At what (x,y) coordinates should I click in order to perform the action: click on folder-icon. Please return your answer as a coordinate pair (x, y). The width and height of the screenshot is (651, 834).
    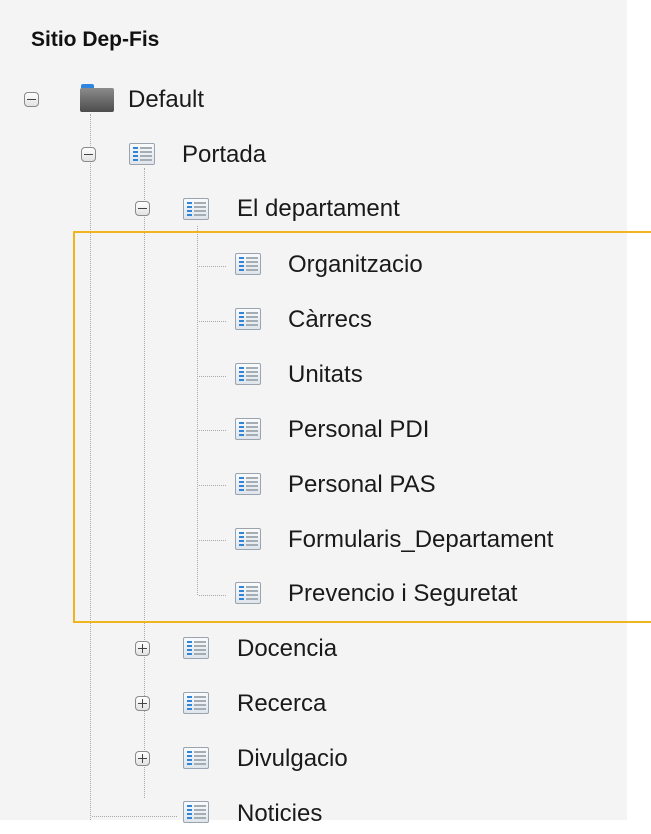
    Looking at the image, I should click on (97, 98).